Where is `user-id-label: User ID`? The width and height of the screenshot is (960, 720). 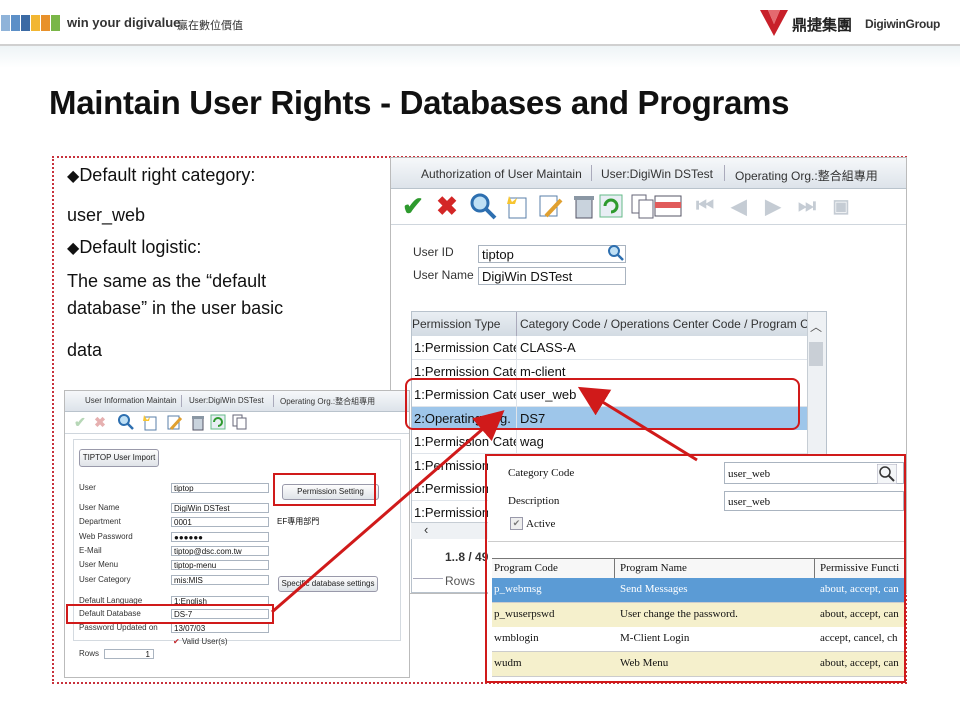
user-id-label: User ID is located at coordinates (433, 252).